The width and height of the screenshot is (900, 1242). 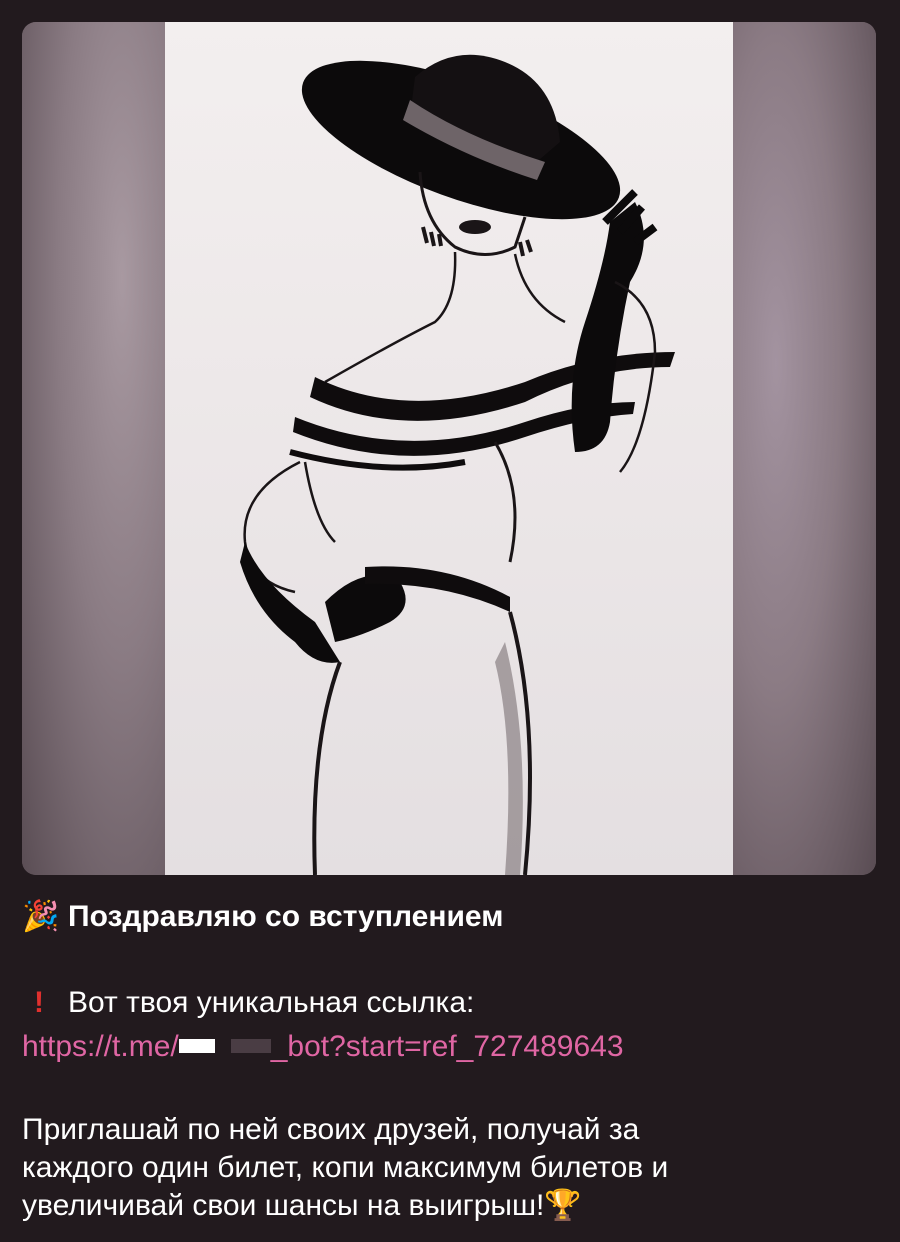 I want to click on skirt-shadow, so click(x=509, y=758).